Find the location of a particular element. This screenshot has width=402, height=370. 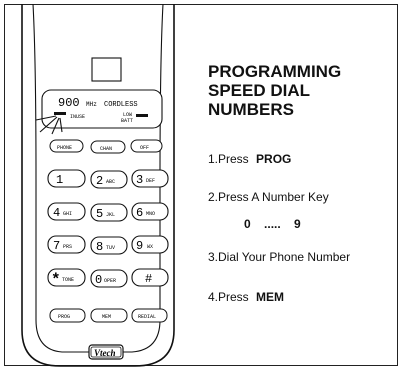

step-3: 3.Dial Your Phone Number is located at coordinates (279, 257).